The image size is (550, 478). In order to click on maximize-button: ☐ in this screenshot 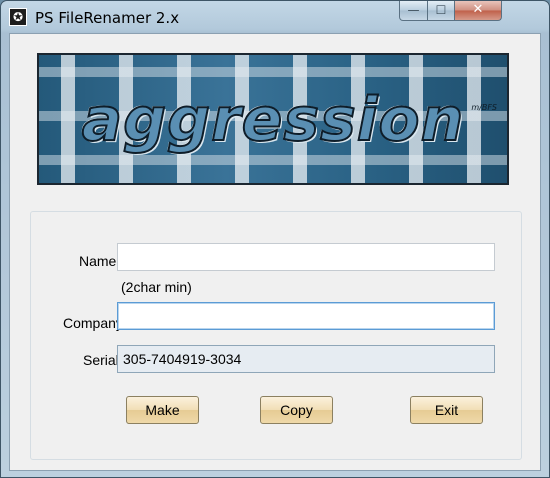, I will do `click(441, 11)`.